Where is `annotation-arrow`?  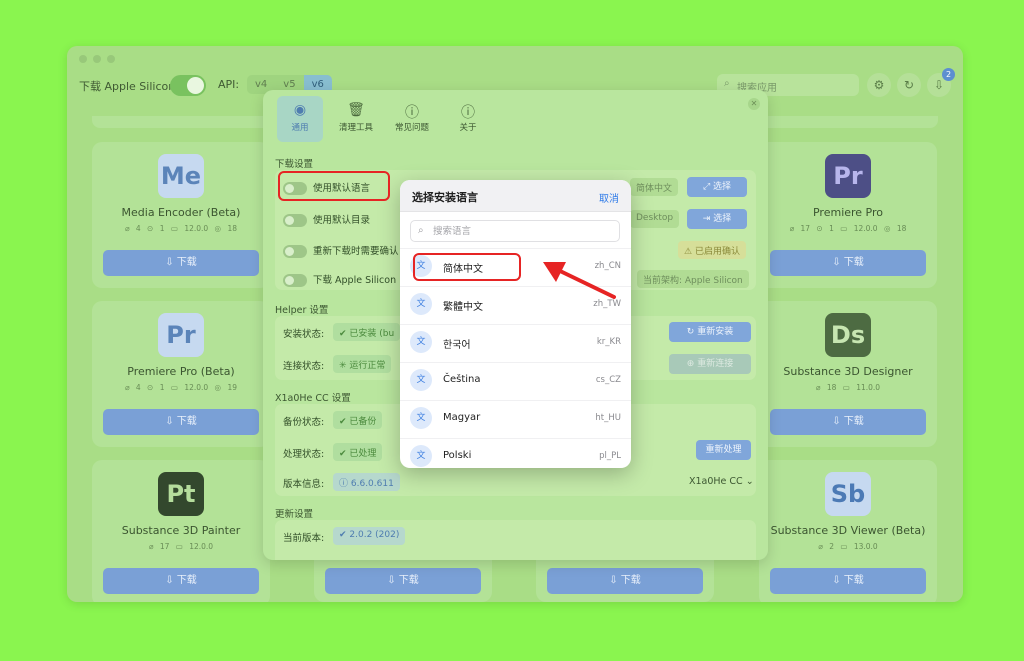 annotation-arrow is located at coordinates (579, 280).